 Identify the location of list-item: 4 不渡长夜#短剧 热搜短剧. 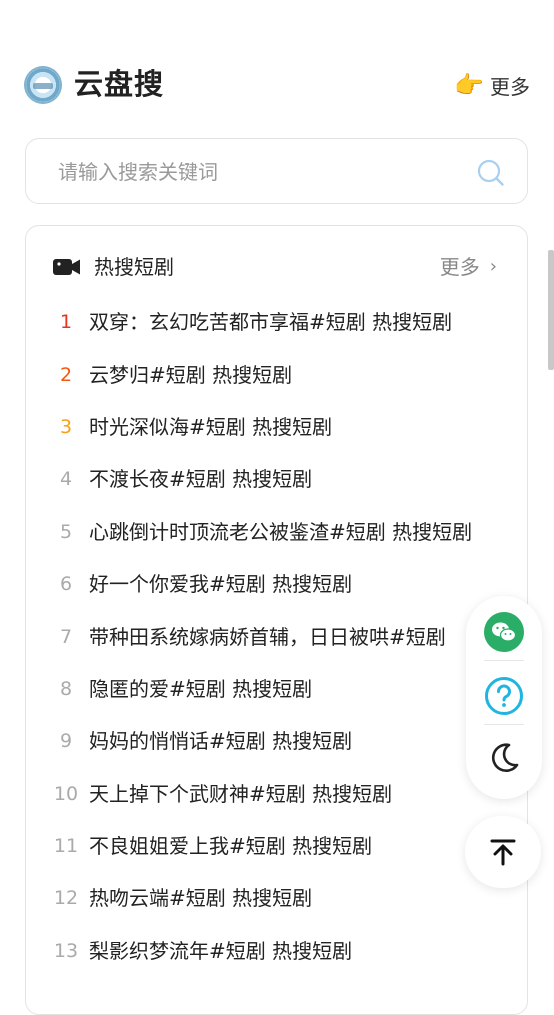
(276, 479).